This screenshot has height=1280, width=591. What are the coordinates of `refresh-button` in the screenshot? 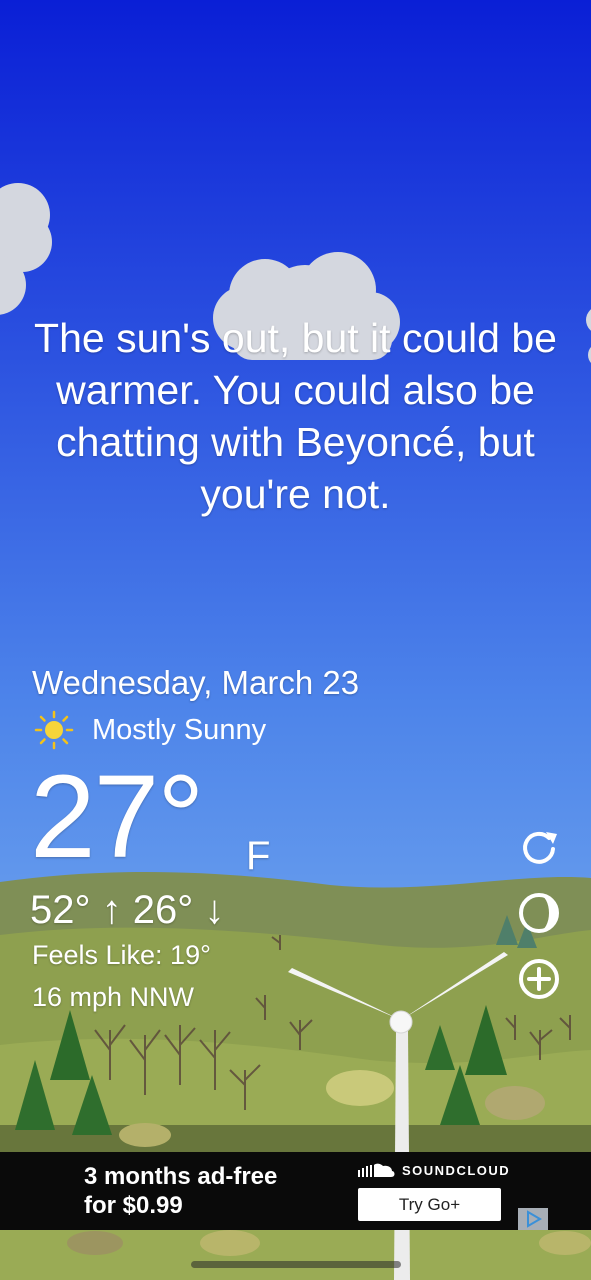 It's located at (539, 847).